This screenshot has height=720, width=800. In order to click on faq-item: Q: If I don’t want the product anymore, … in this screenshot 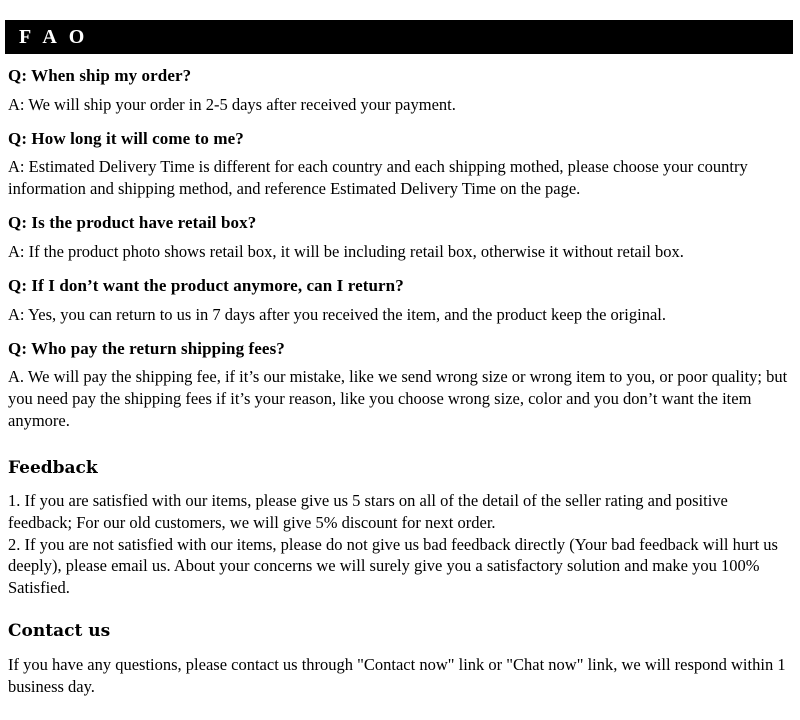, I will do `click(400, 300)`.